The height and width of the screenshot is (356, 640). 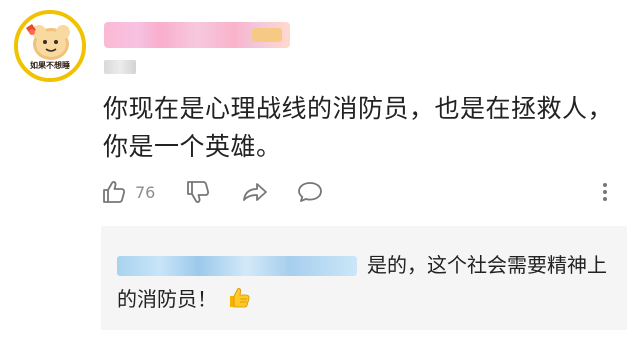 What do you see at coordinates (364, 192) in the screenshot?
I see `comment-actions: 76` at bounding box center [364, 192].